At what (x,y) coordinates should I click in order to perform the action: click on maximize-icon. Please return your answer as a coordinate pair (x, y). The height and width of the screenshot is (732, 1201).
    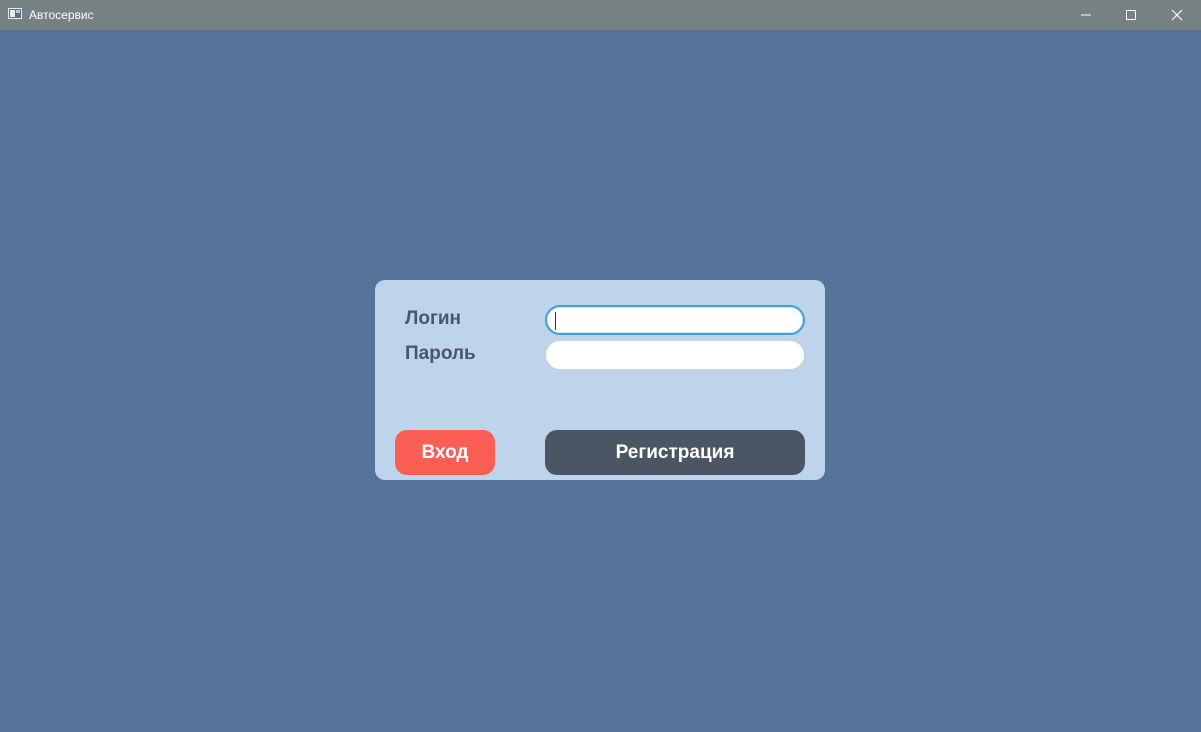
    Looking at the image, I should click on (1131, 15).